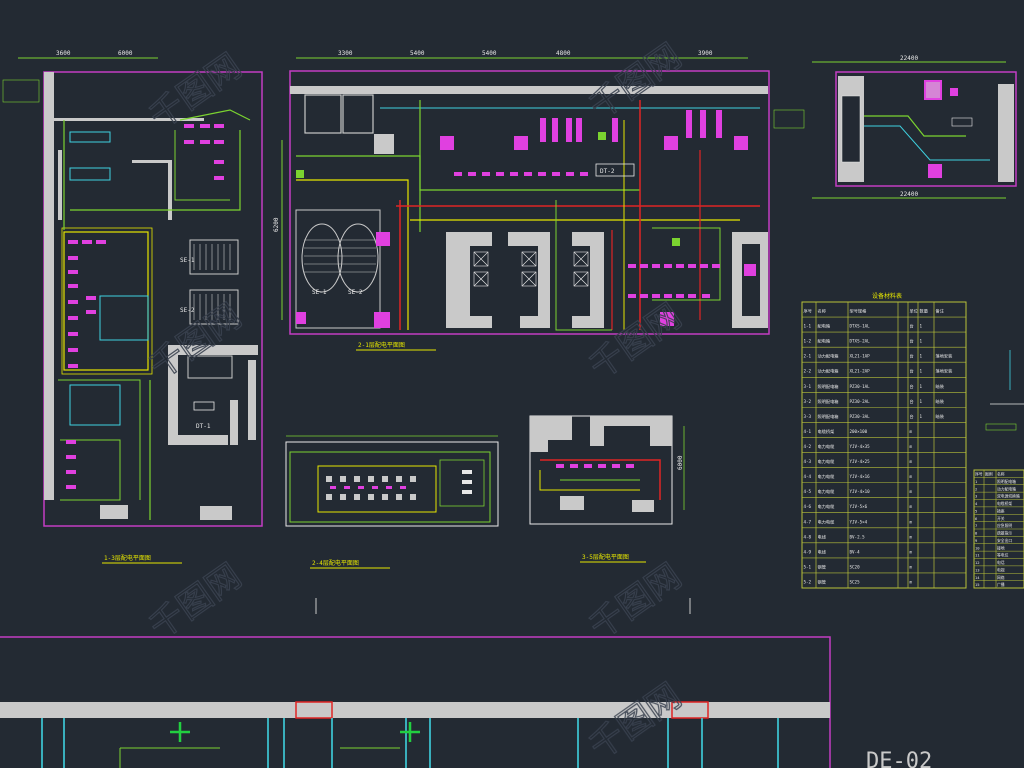 Image resolution: width=1024 pixels, height=768 pixels. What do you see at coordinates (808, 506) in the screenshot?
I see `schedule-cell: 4-6` at bounding box center [808, 506].